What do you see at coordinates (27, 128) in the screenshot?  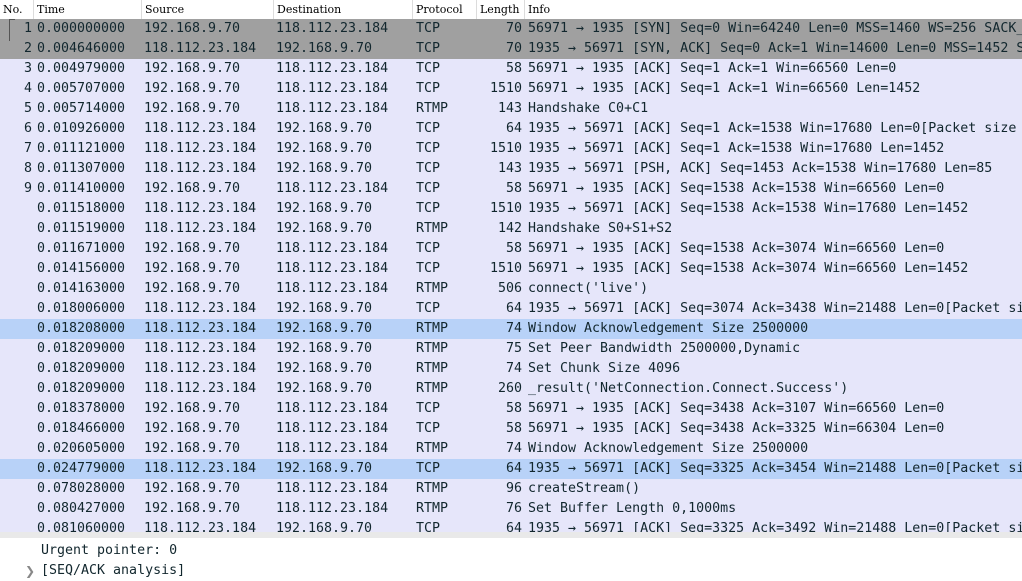 I see `packet-number: 6` at bounding box center [27, 128].